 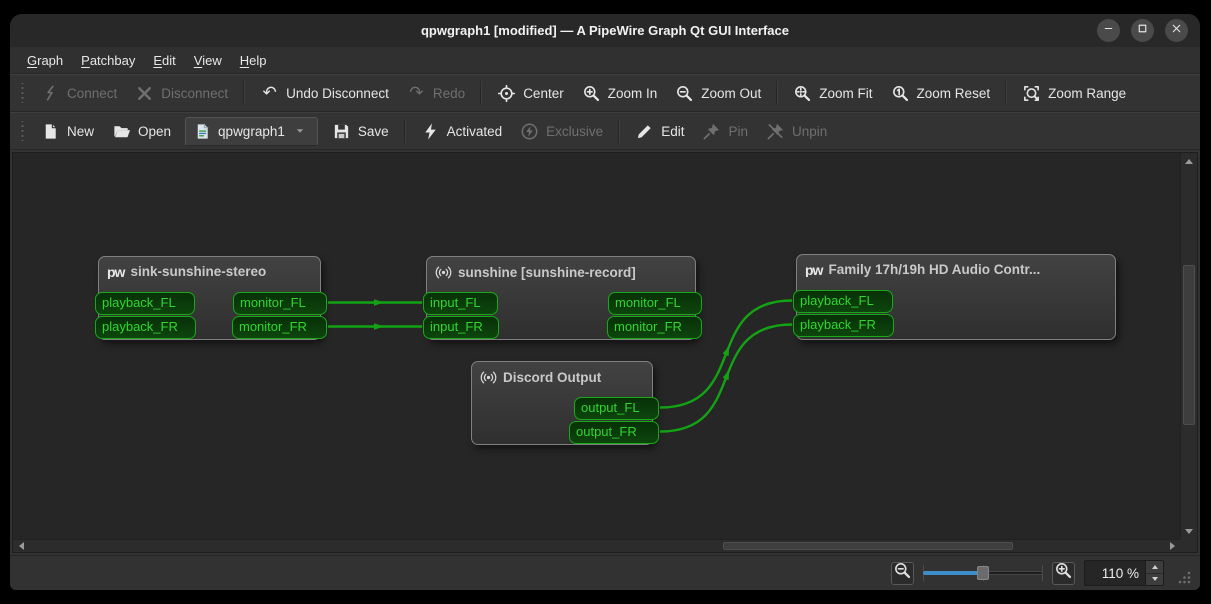 I want to click on new-button: New, so click(x=67, y=131).